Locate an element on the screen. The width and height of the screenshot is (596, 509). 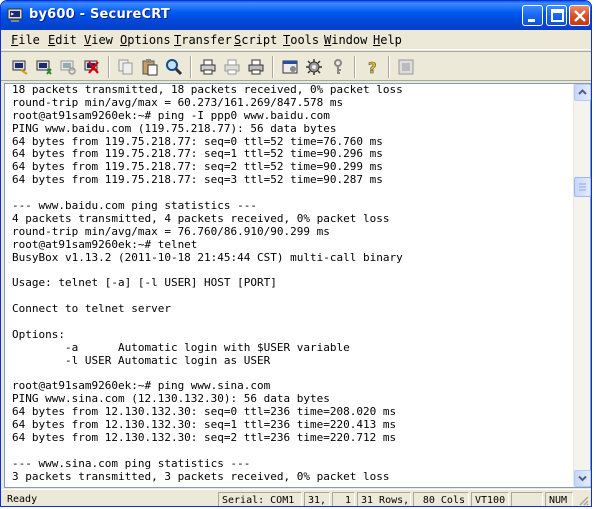
menu-transfer: Transfer is located at coordinates (203, 40).